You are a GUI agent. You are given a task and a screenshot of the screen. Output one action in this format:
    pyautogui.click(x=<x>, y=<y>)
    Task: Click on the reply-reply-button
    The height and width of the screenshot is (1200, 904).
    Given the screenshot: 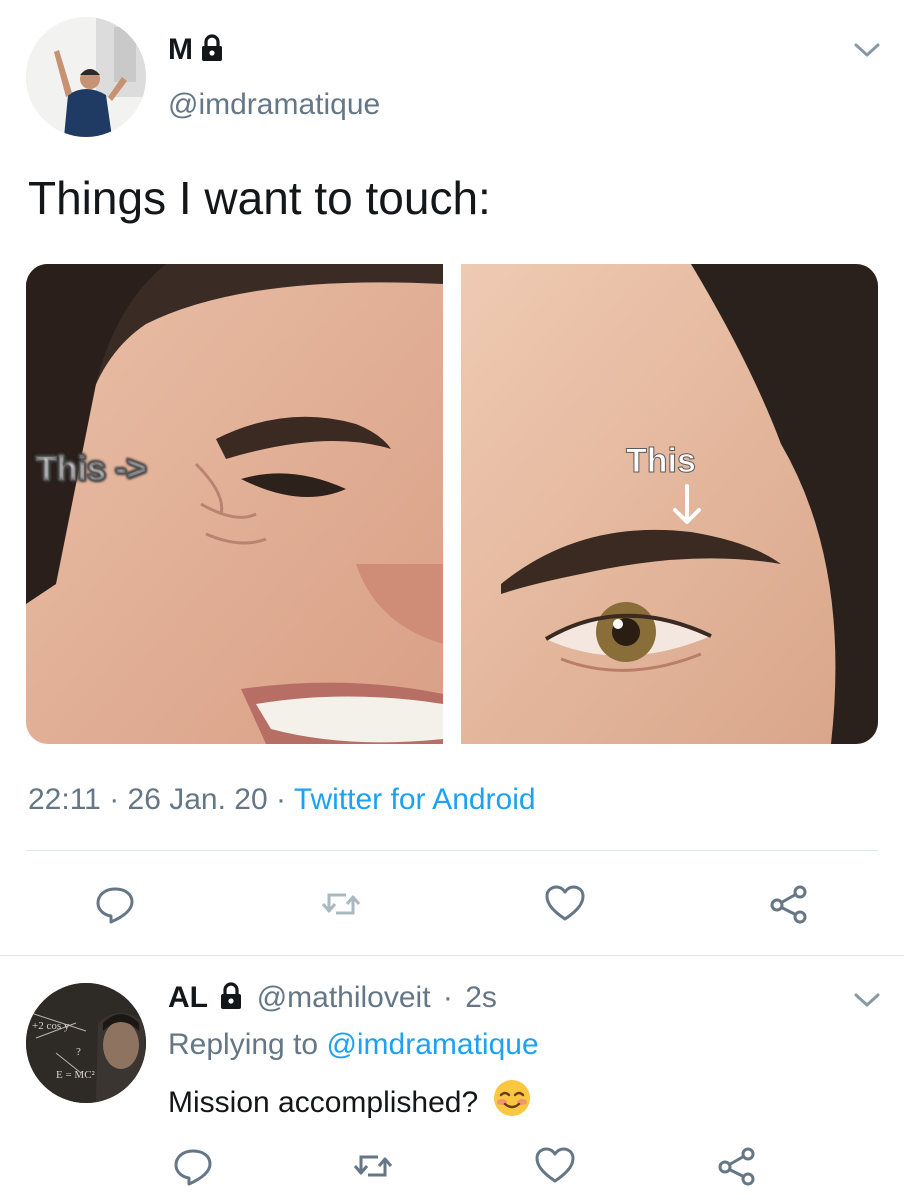 What is the action you would take?
    pyautogui.click(x=193, y=1166)
    